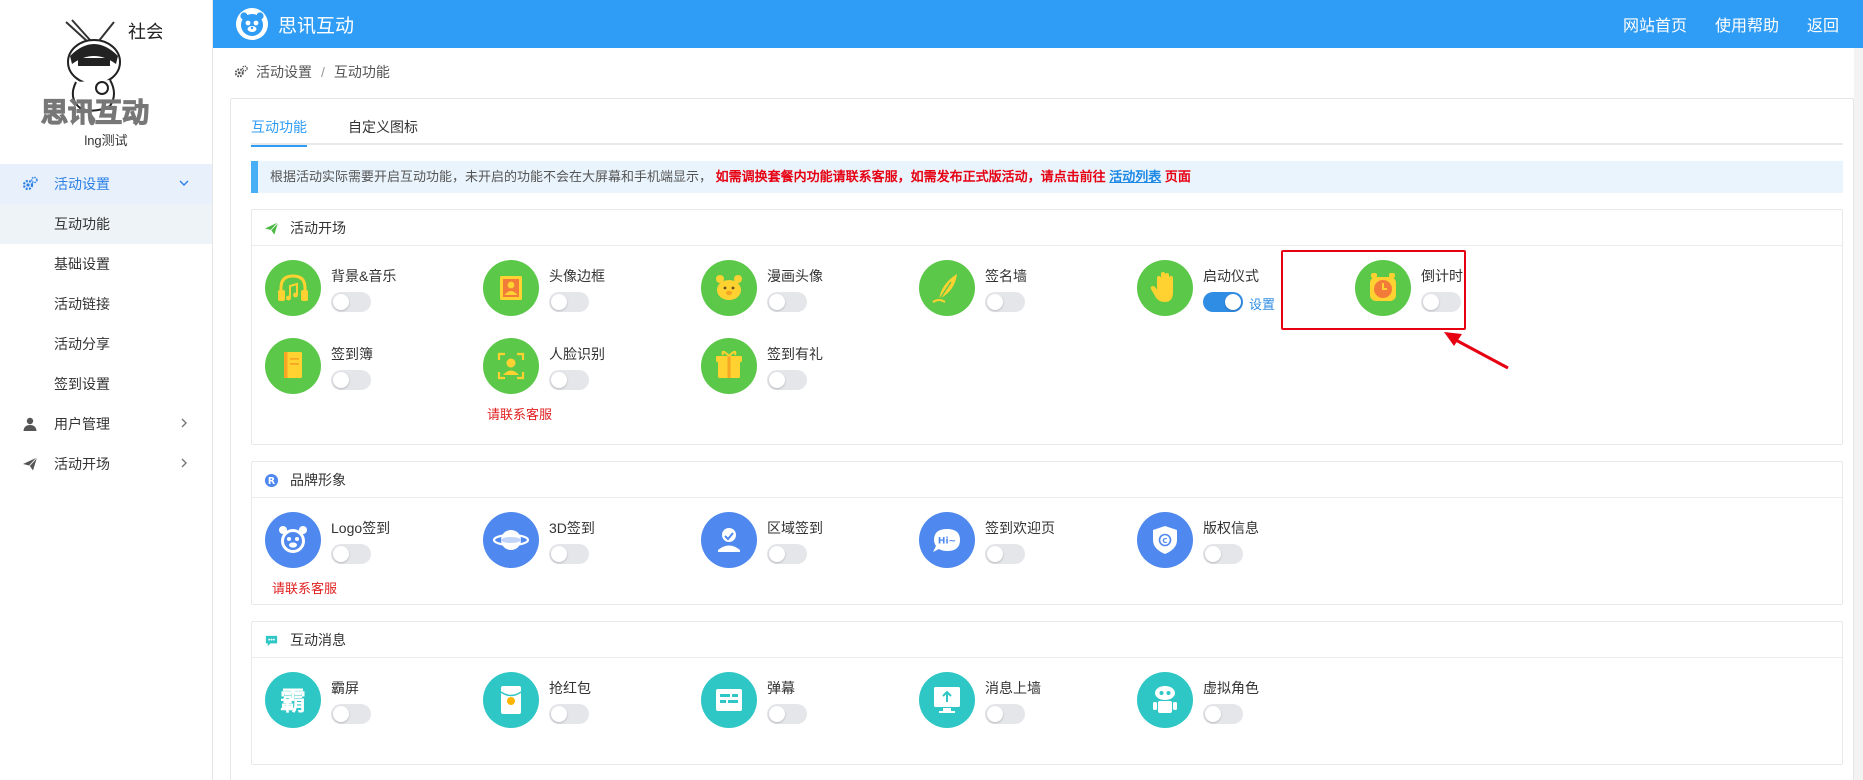 The image size is (1863, 780). Describe the element at coordinates (279, 131) in the screenshot. I see `tab-interactive-features: 互动功能` at that location.